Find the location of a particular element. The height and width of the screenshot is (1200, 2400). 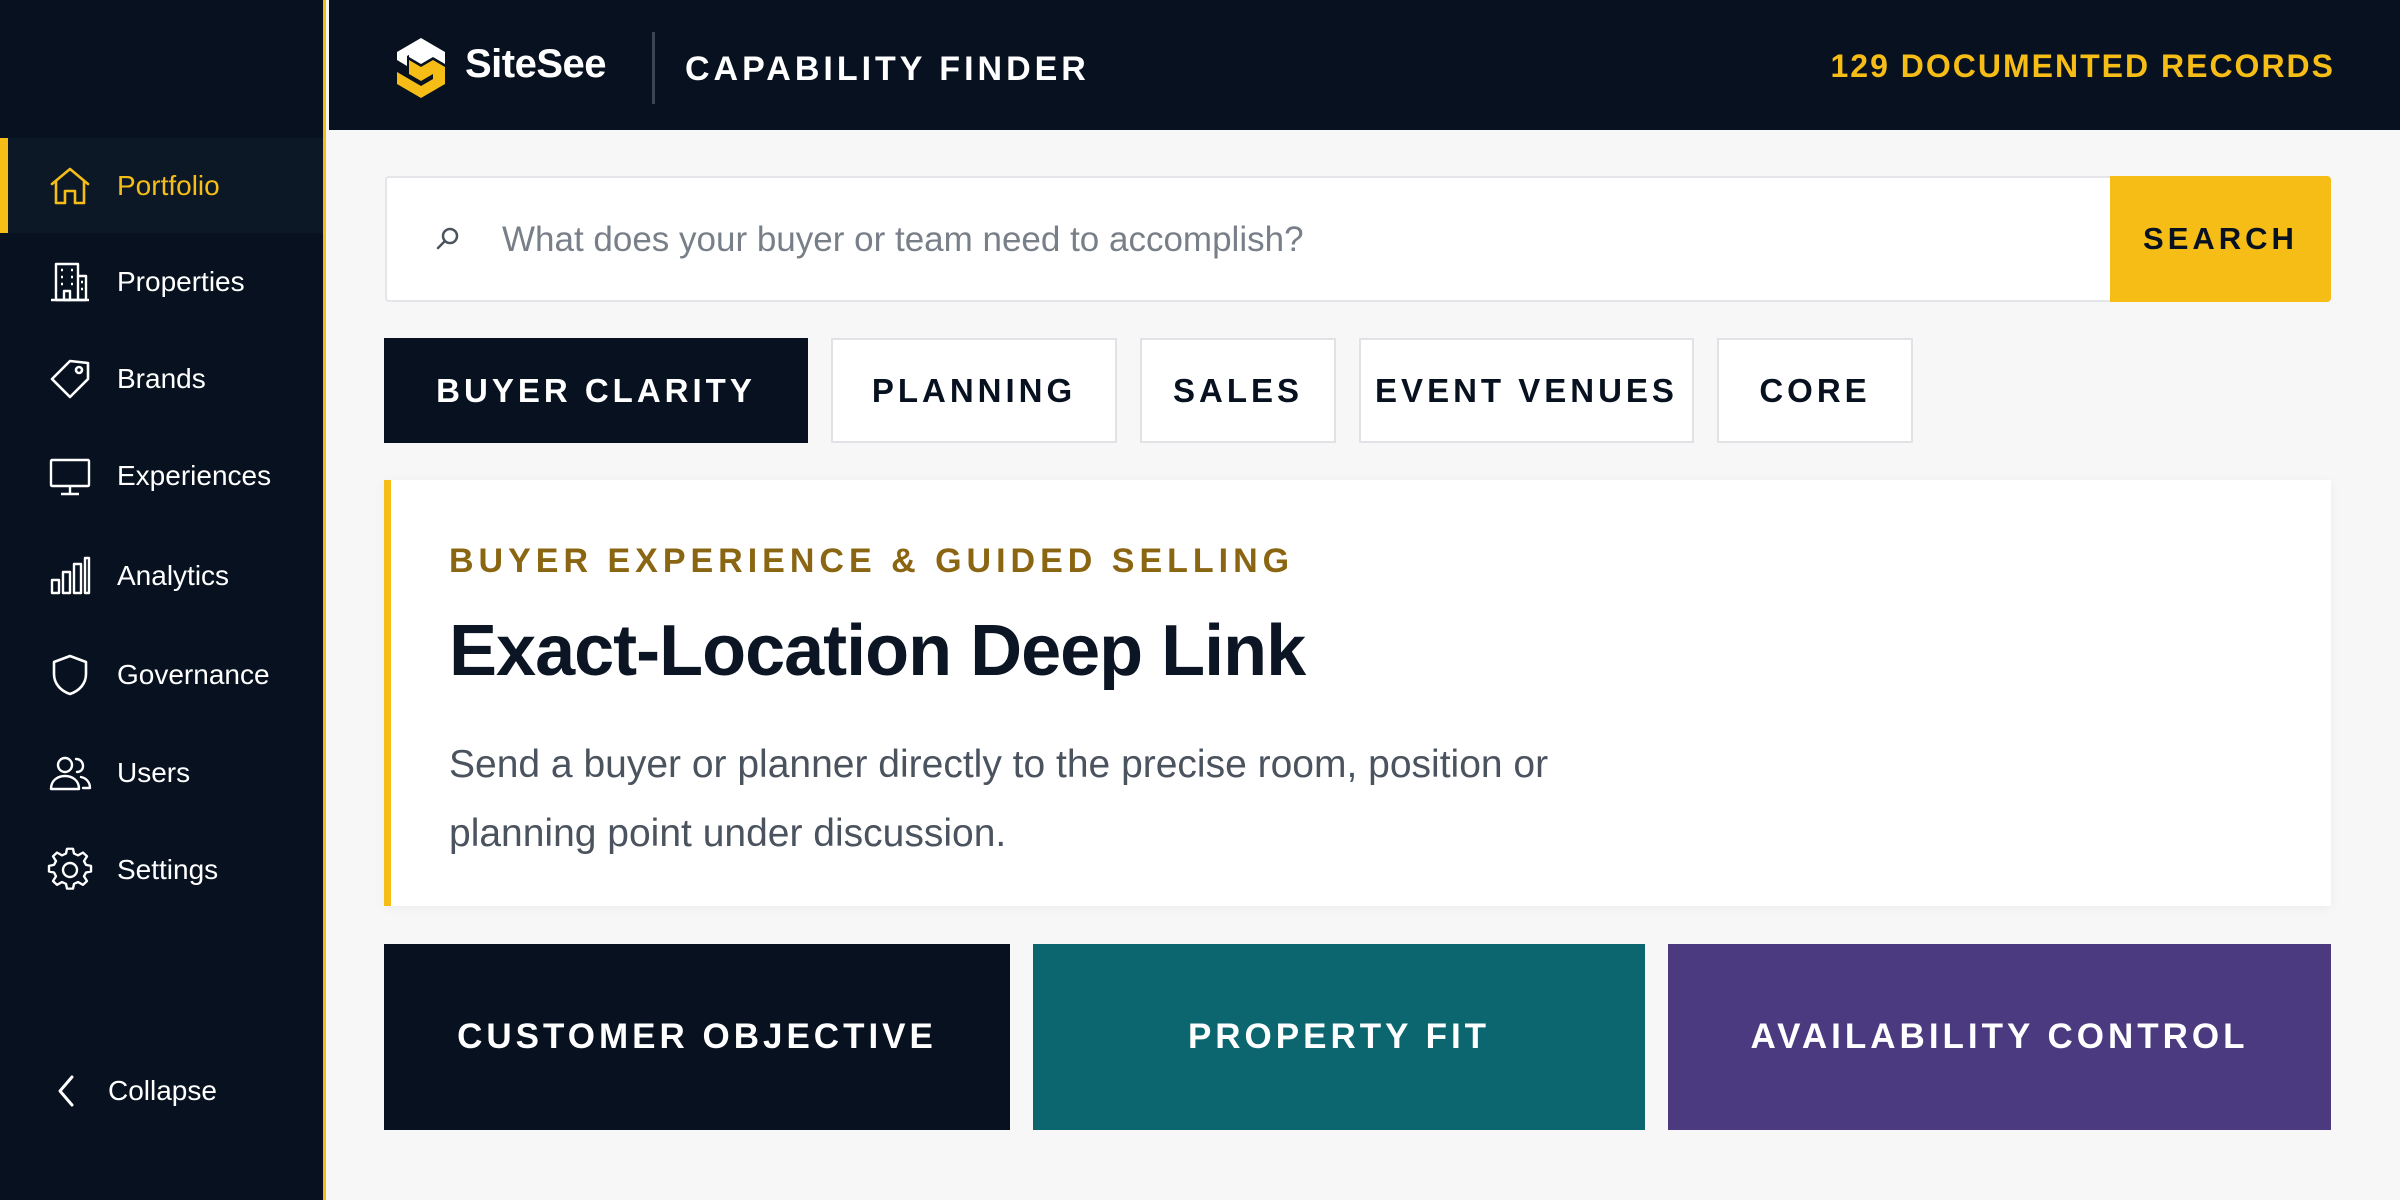

shield-icon is located at coordinates (70, 675).